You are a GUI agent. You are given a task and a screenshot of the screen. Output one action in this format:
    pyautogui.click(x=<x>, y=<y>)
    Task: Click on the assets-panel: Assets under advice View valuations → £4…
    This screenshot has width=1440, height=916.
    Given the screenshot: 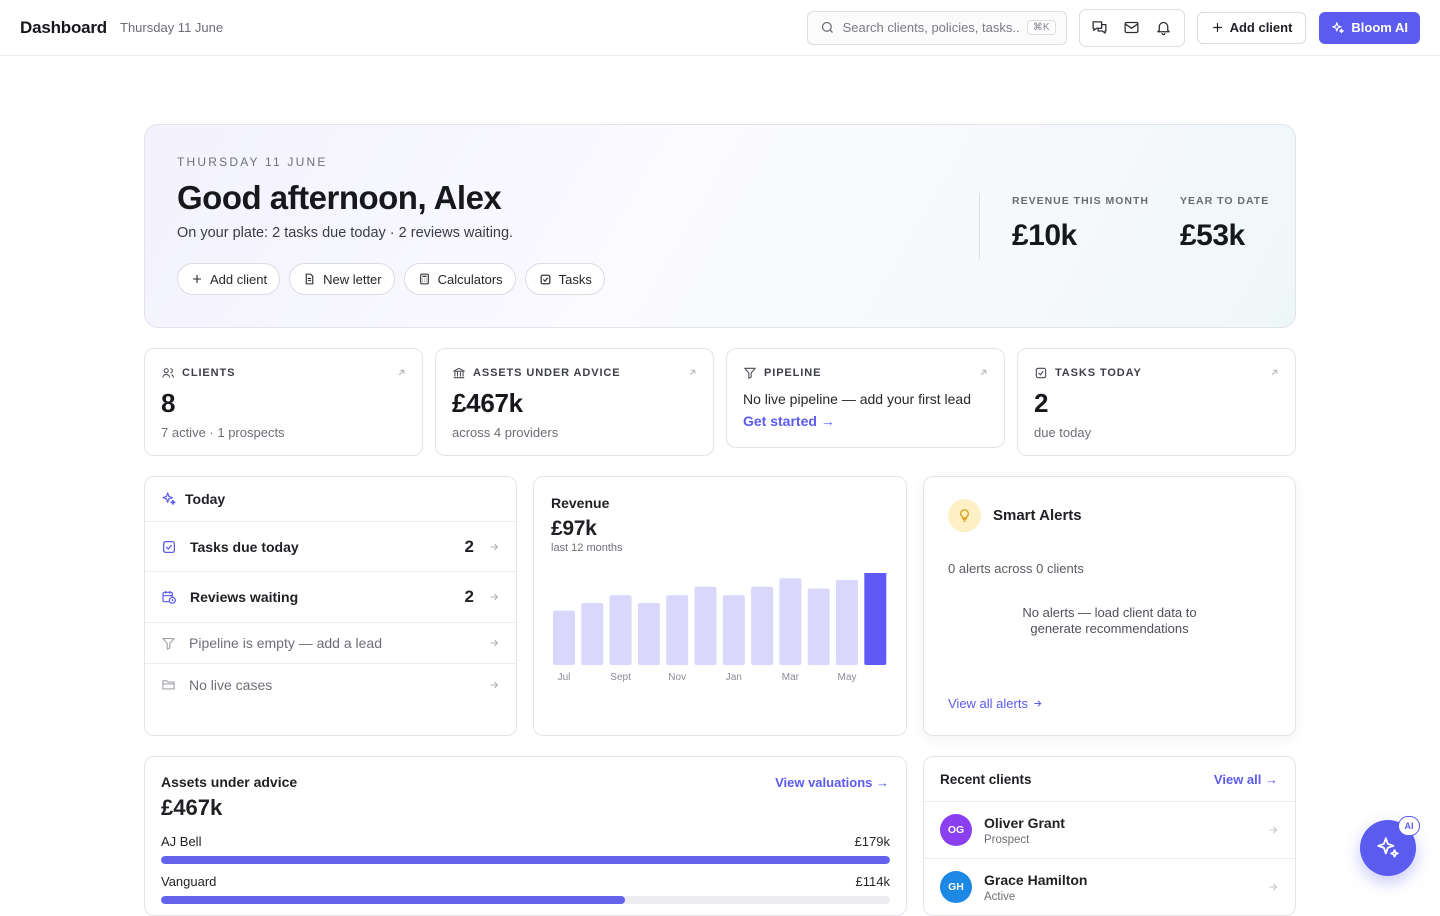 What is the action you would take?
    pyautogui.click(x=525, y=836)
    